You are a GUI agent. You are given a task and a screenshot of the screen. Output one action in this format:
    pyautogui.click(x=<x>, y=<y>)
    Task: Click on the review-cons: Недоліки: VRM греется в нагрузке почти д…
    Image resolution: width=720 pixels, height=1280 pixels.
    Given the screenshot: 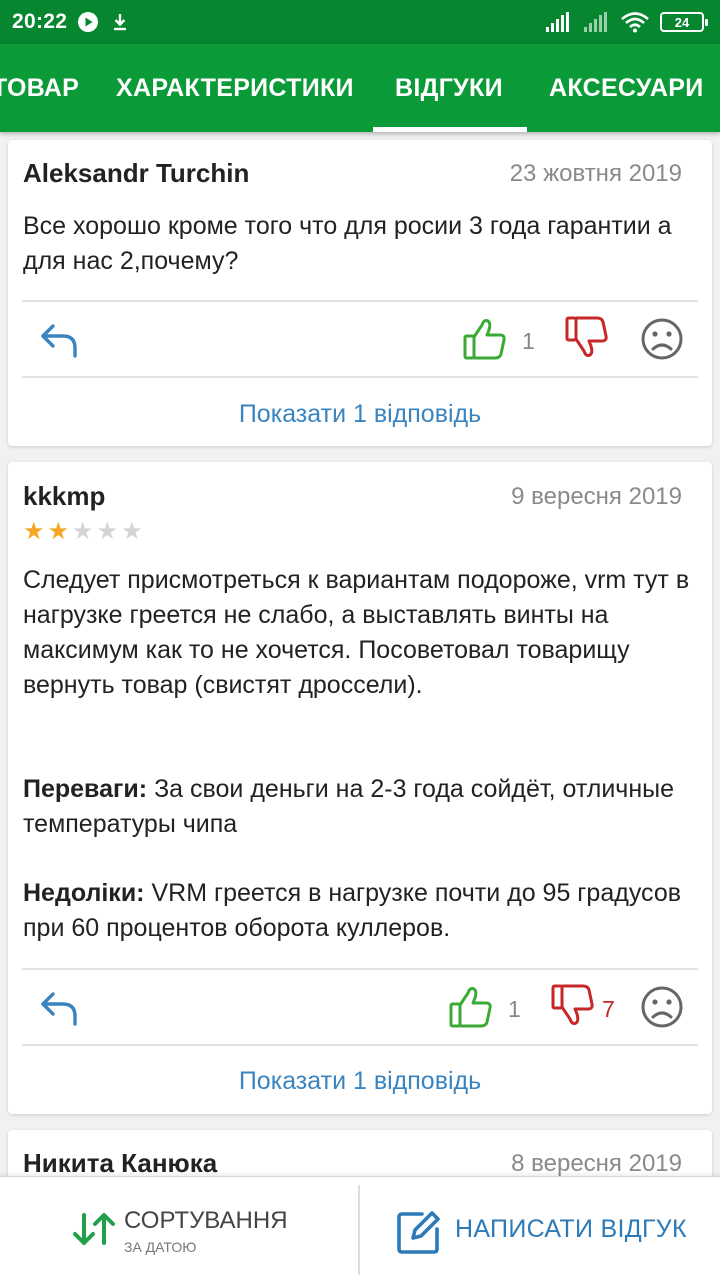 What is the action you would take?
    pyautogui.click(x=358, y=911)
    